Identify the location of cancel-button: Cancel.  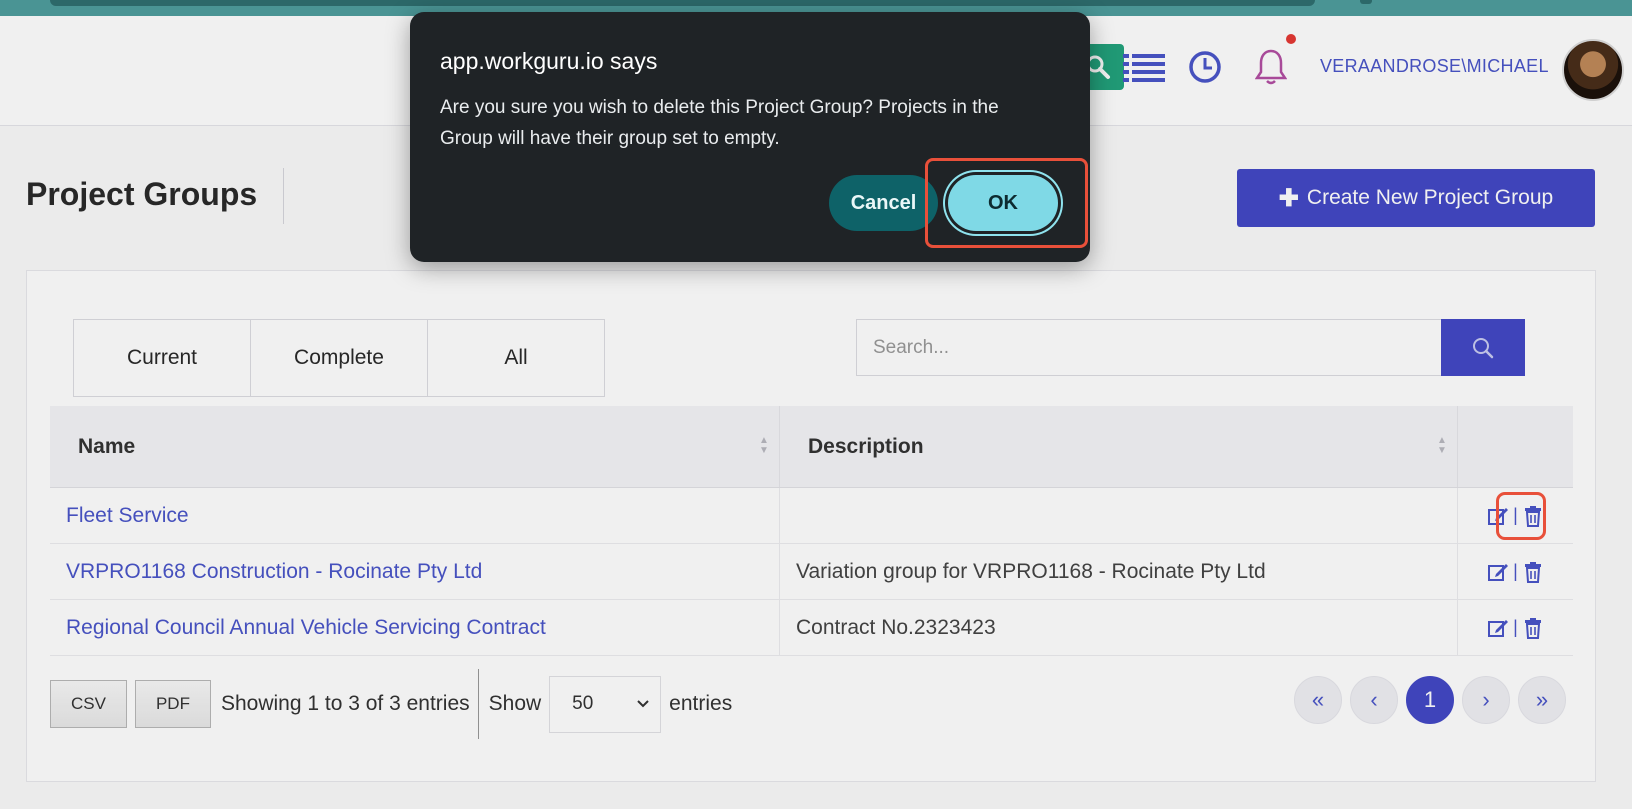
(883, 203).